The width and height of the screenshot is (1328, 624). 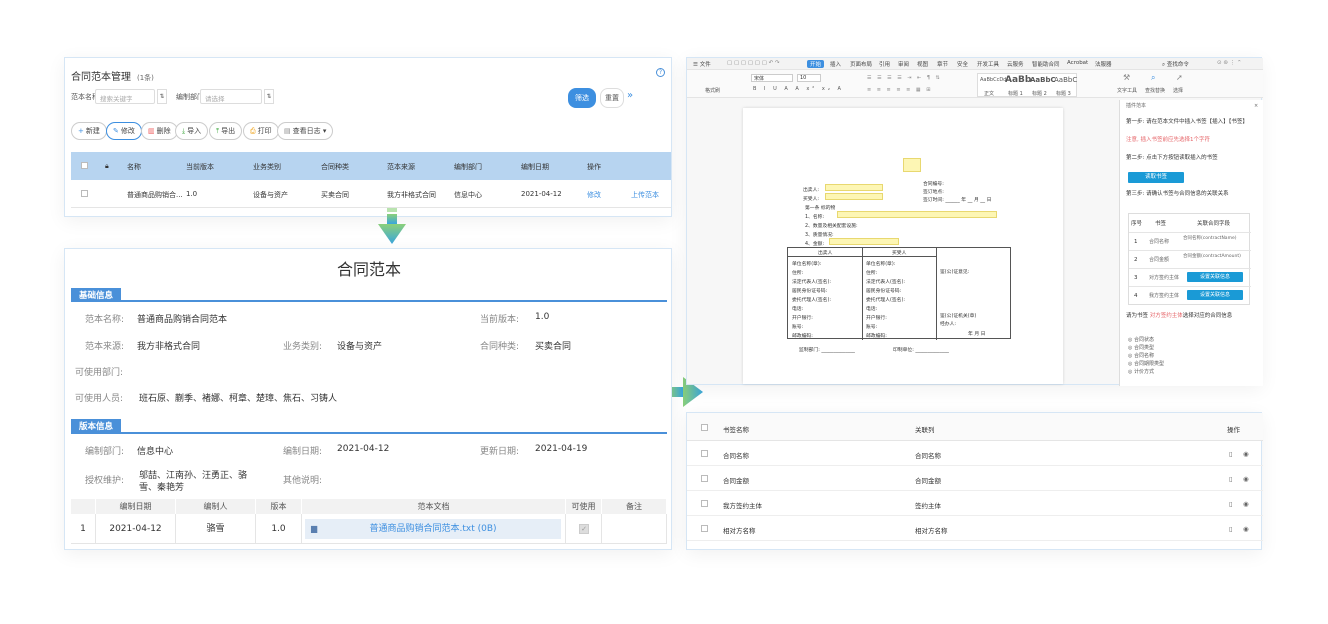 I want to click on menu-chapter: 章节, so click(x=942, y=64).